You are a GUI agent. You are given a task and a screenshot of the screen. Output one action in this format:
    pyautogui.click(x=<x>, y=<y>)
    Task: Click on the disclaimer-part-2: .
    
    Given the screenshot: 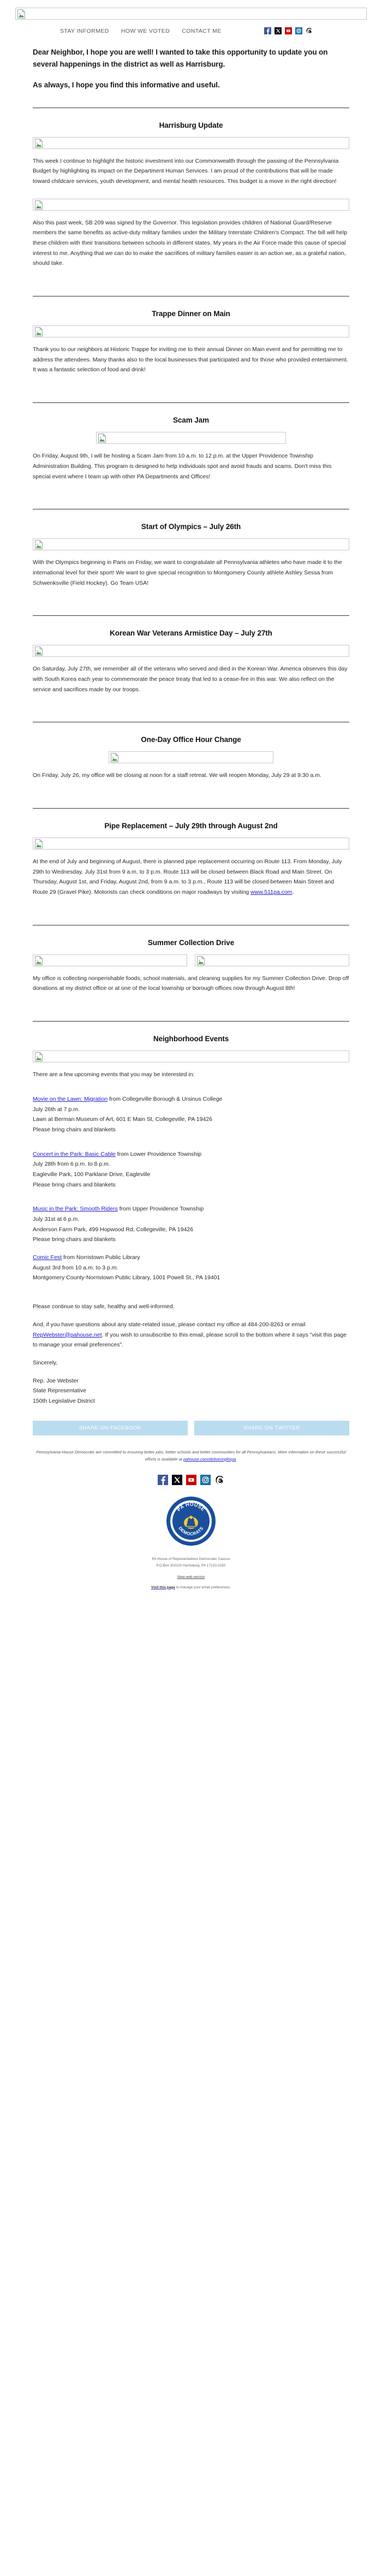 What is the action you would take?
    pyautogui.click(x=236, y=1459)
    